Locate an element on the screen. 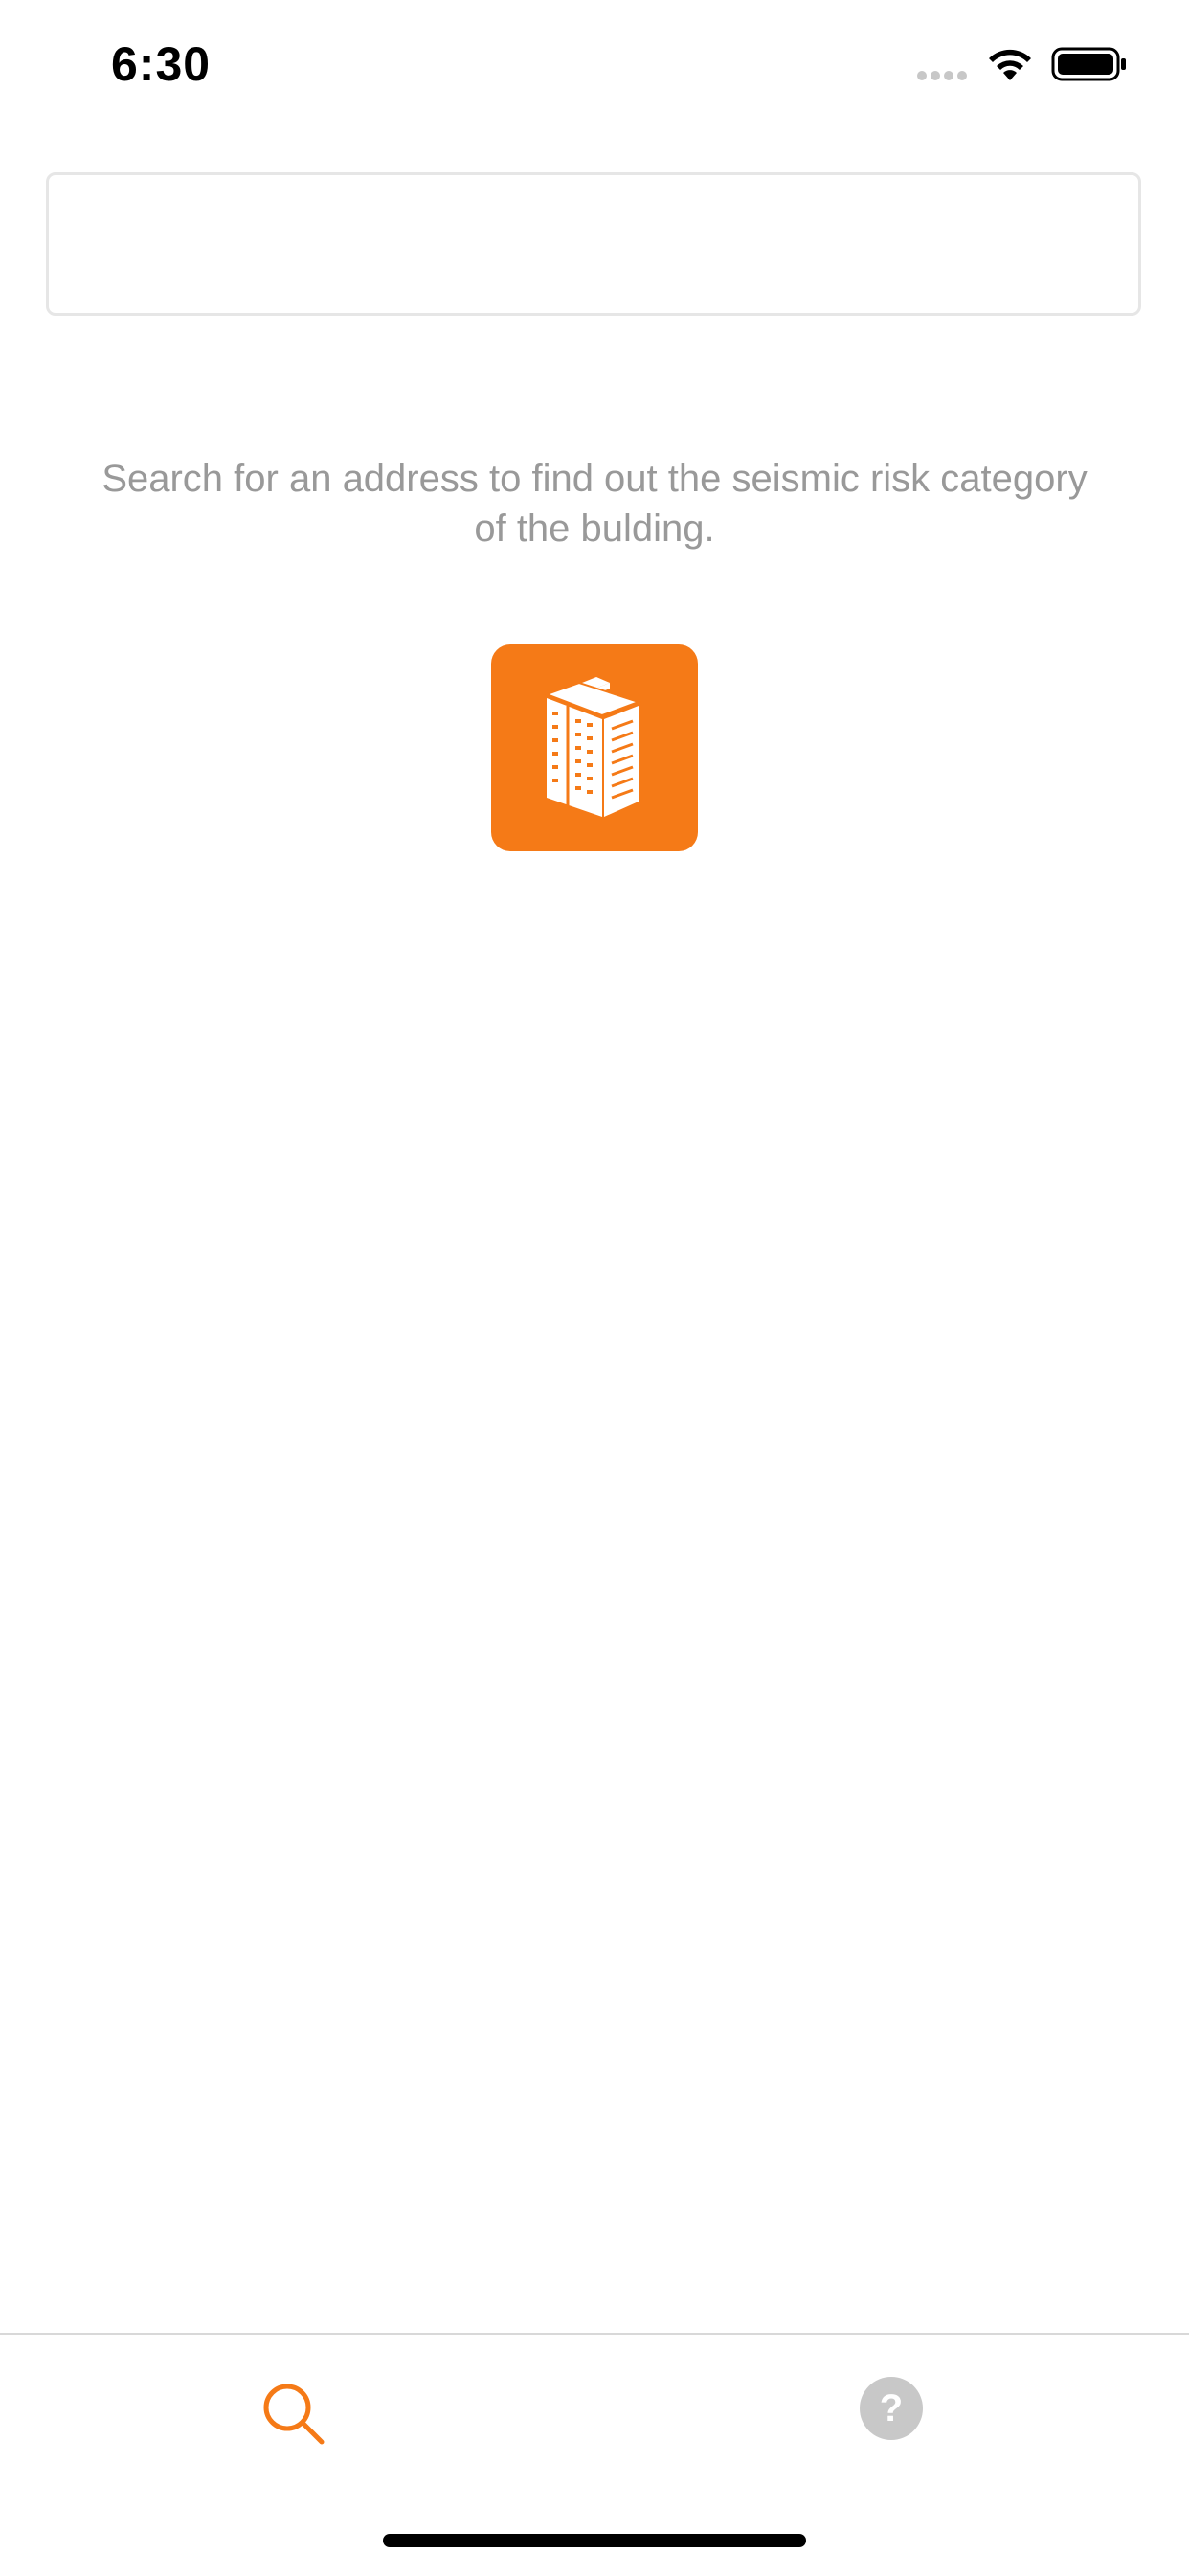 This screenshot has width=1189, height=2576. help-icon: ? is located at coordinates (891, 2408).